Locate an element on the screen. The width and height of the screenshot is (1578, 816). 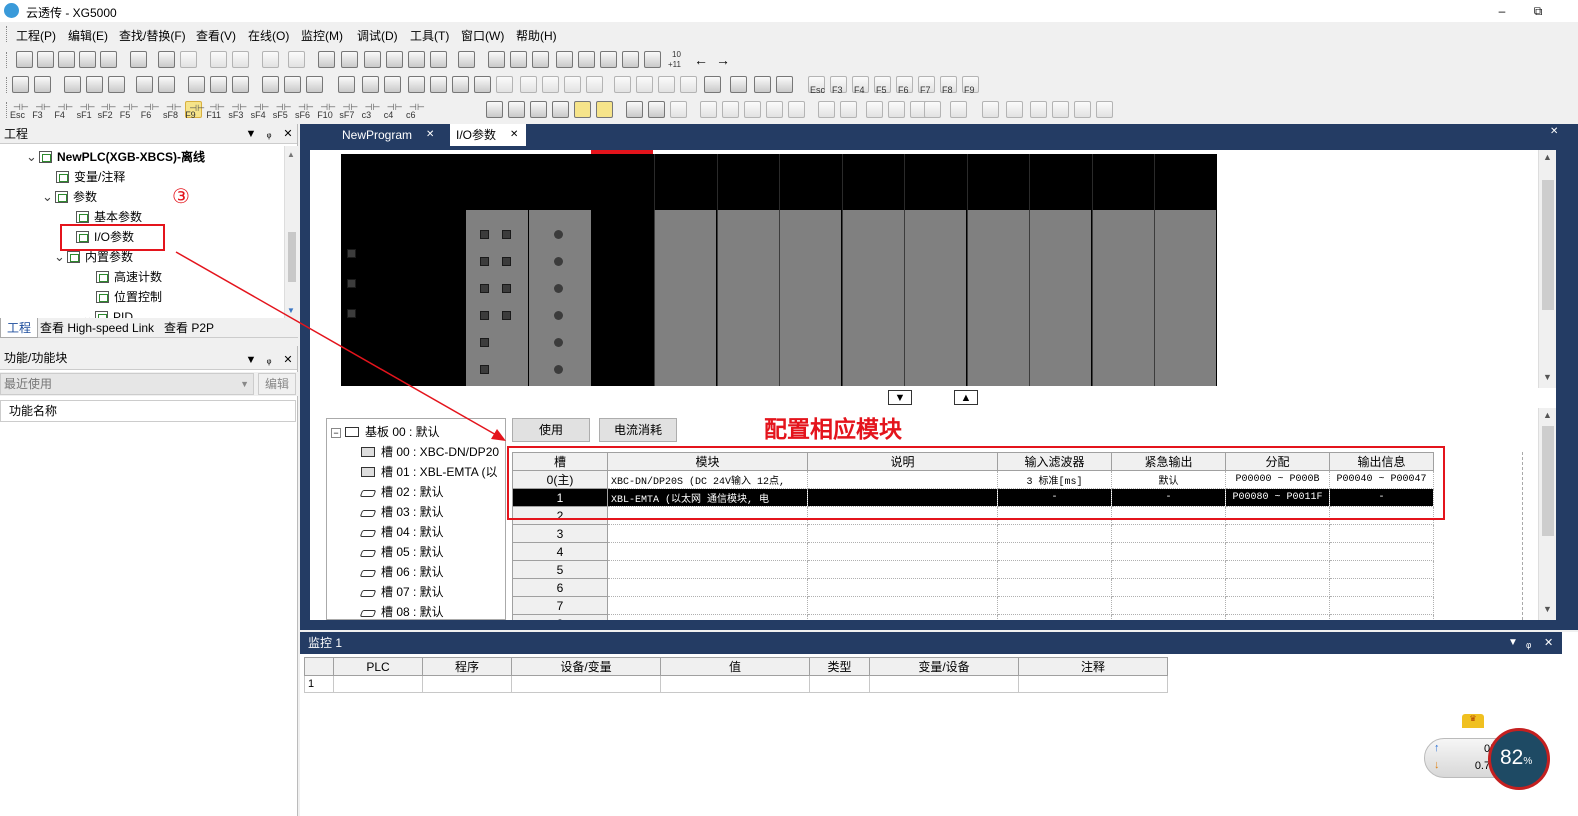
monitor-column-header-3: 值 is located at coordinates (735, 666).